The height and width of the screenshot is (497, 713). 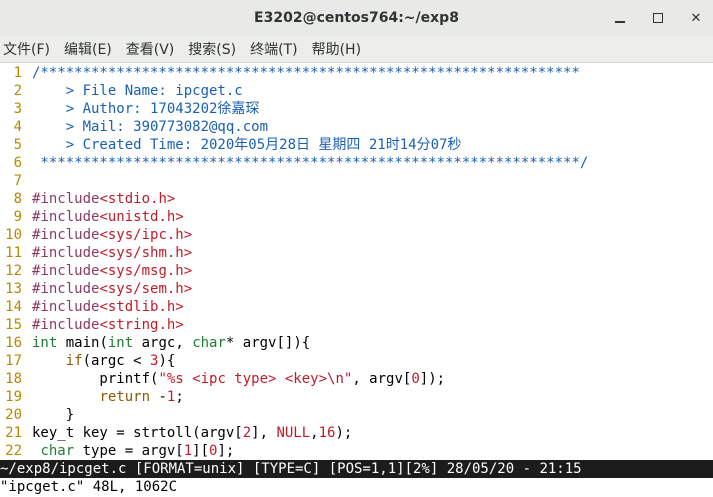 I want to click on code-line: 10 #include<sys/ipc.h>, so click(x=356, y=235).